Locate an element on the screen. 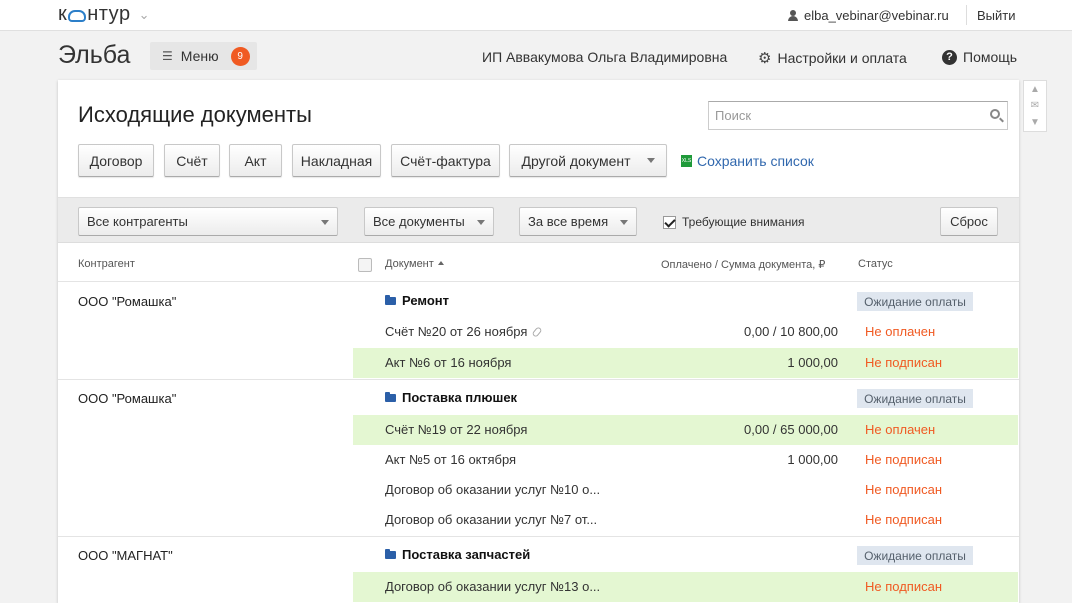  other-document-label: Другой документ is located at coordinates (576, 160).